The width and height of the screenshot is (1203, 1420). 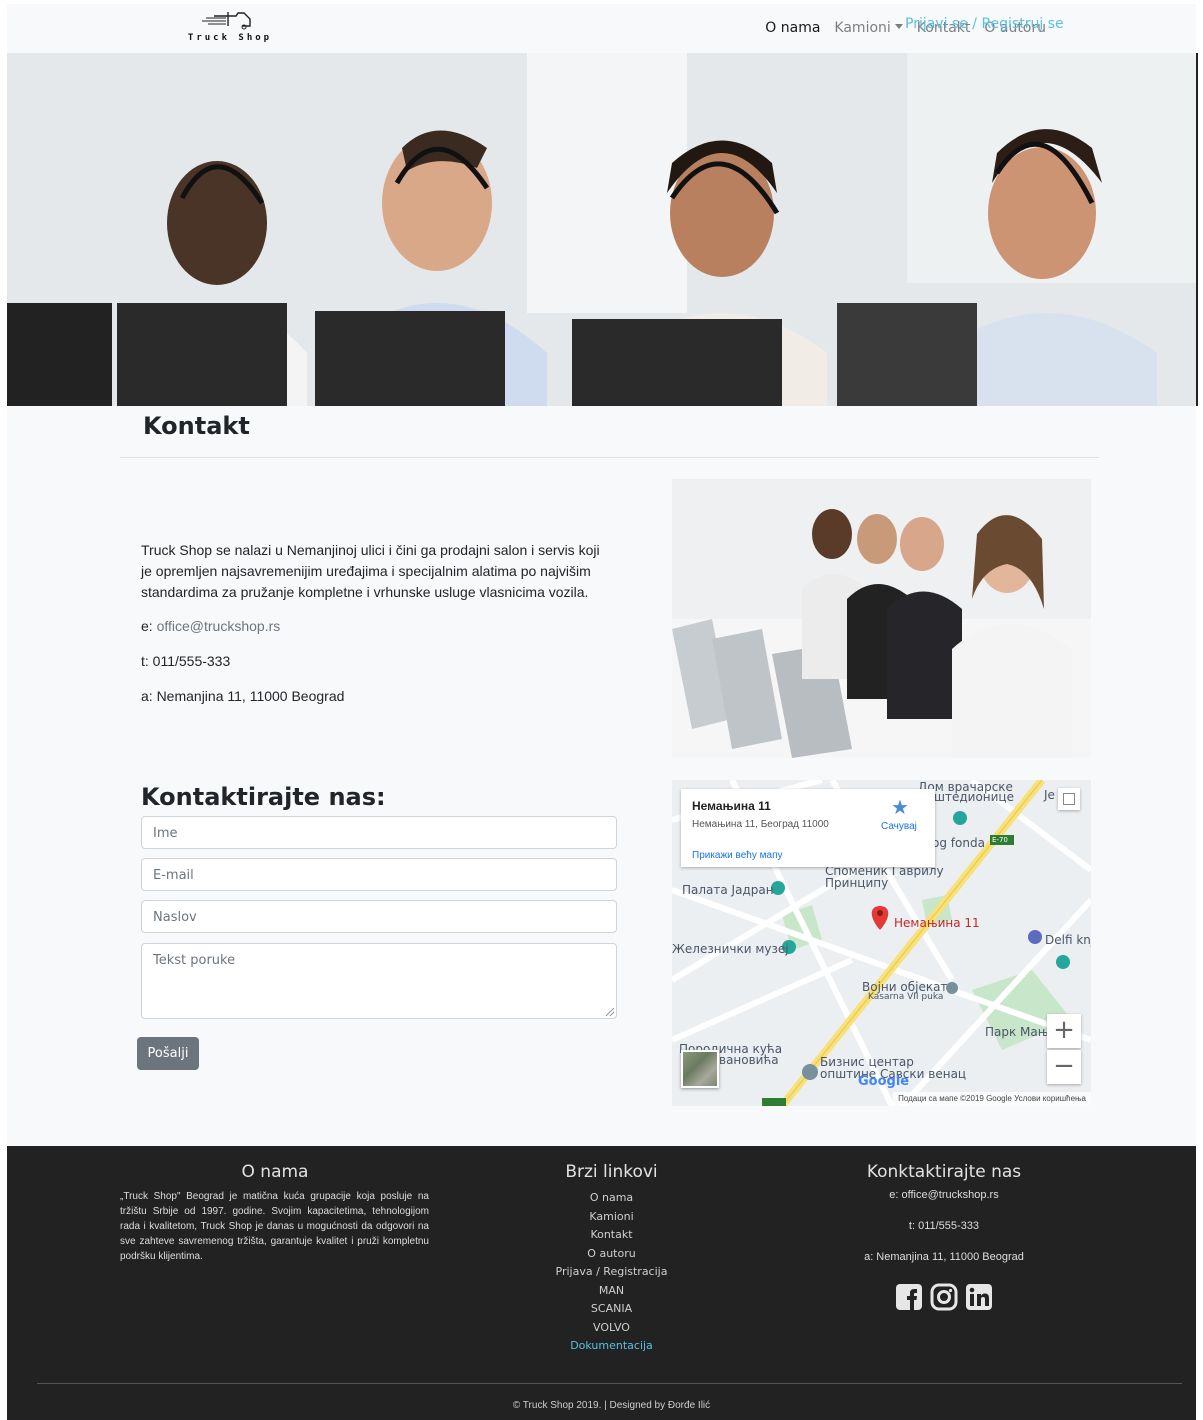 What do you see at coordinates (1064, 1031) in the screenshot?
I see `zoom-in-button: +` at bounding box center [1064, 1031].